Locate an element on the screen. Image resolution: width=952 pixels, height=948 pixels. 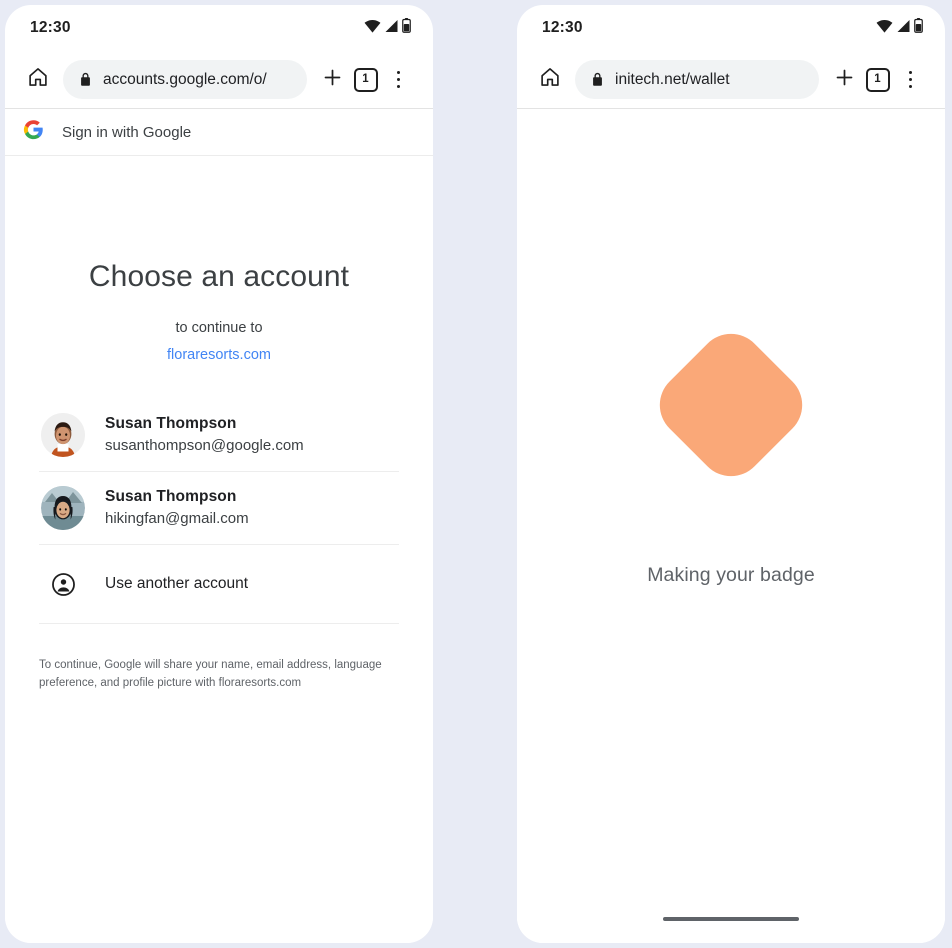
url-text: initech.net/wallet is located at coordinates (672, 79).